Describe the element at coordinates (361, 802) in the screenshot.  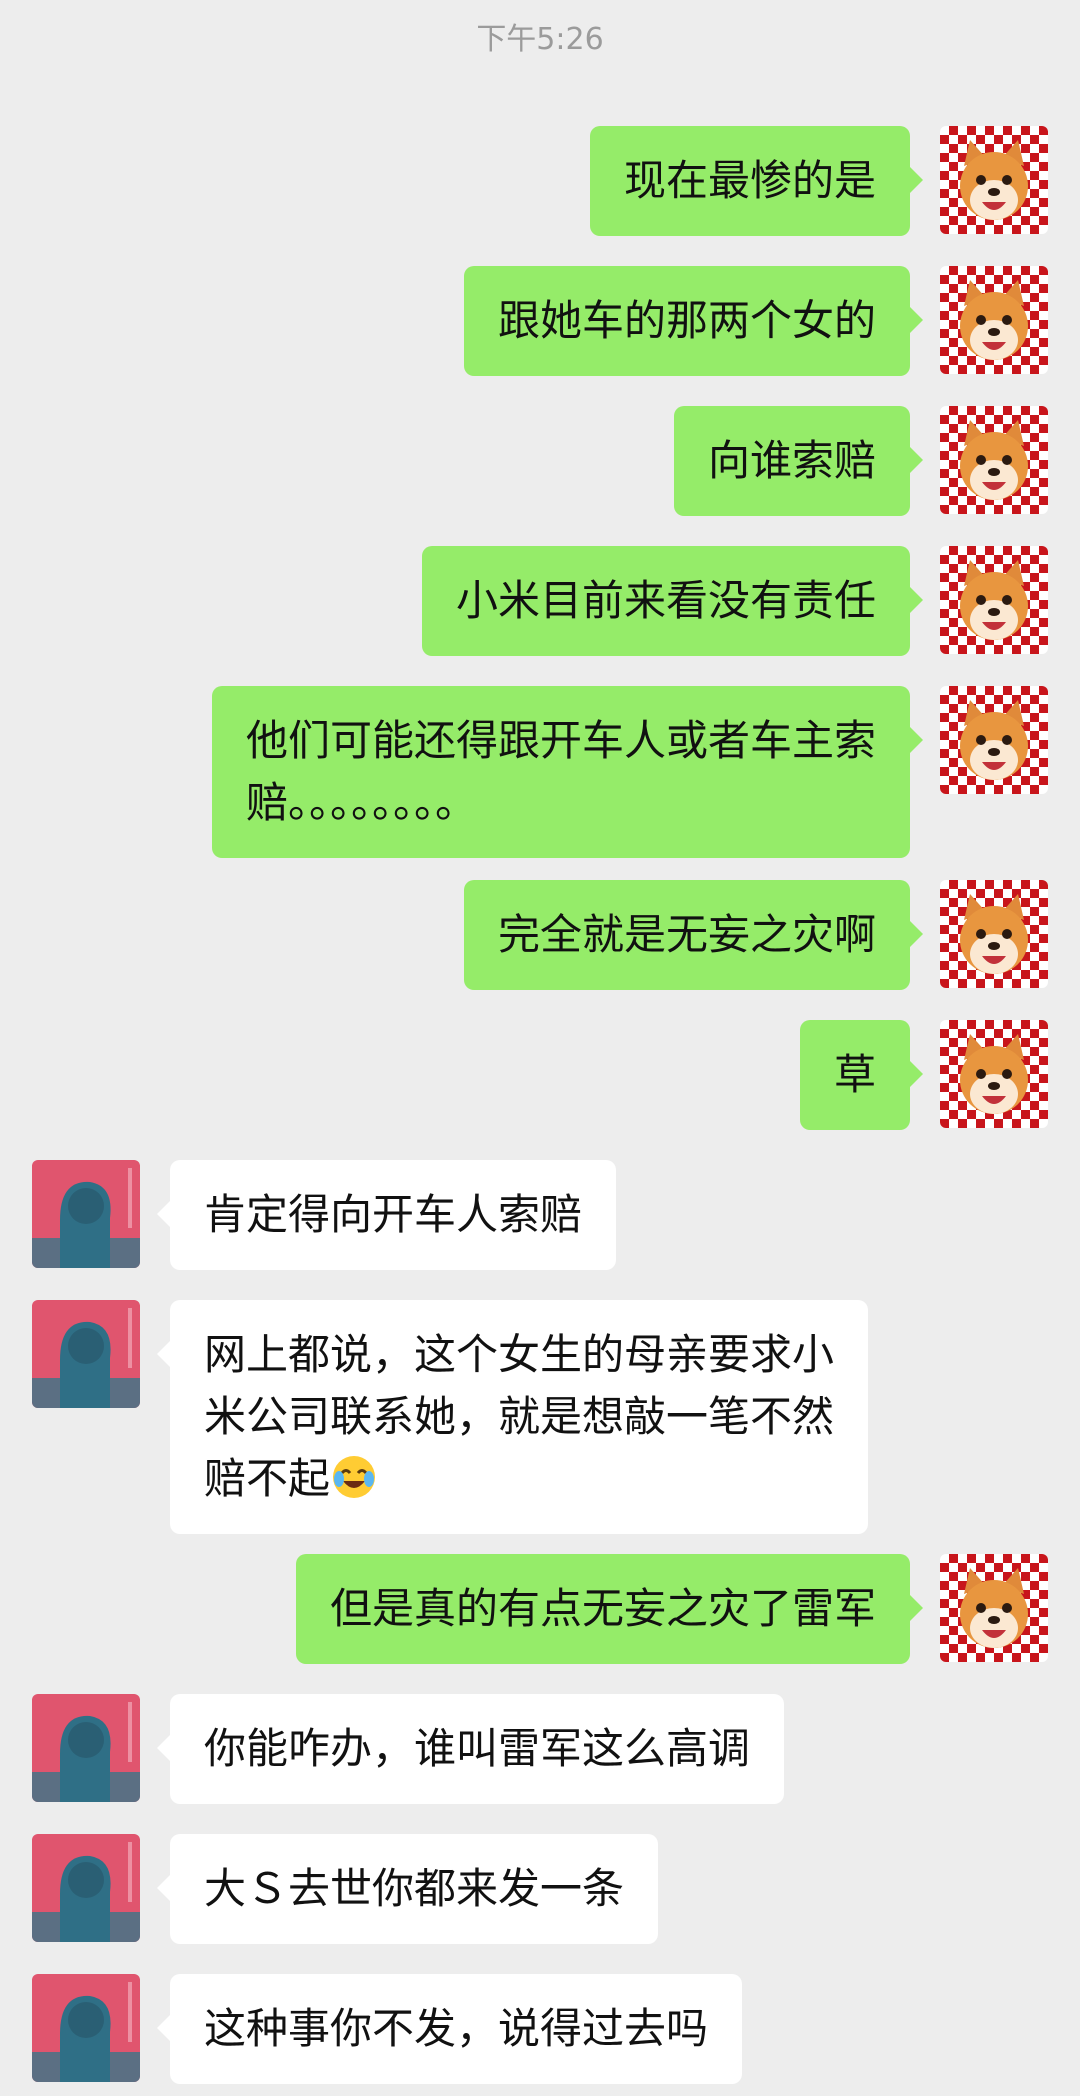
I see `message-line: 赔。。。。。。。。` at that location.